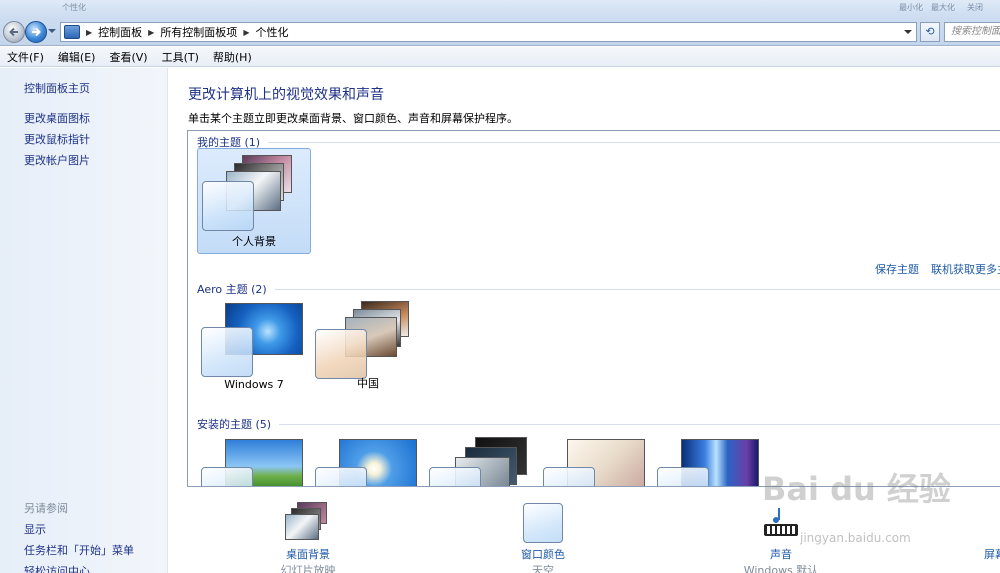  What do you see at coordinates (781, 568) in the screenshot?
I see `sounds-value: Windows 默认` at bounding box center [781, 568].